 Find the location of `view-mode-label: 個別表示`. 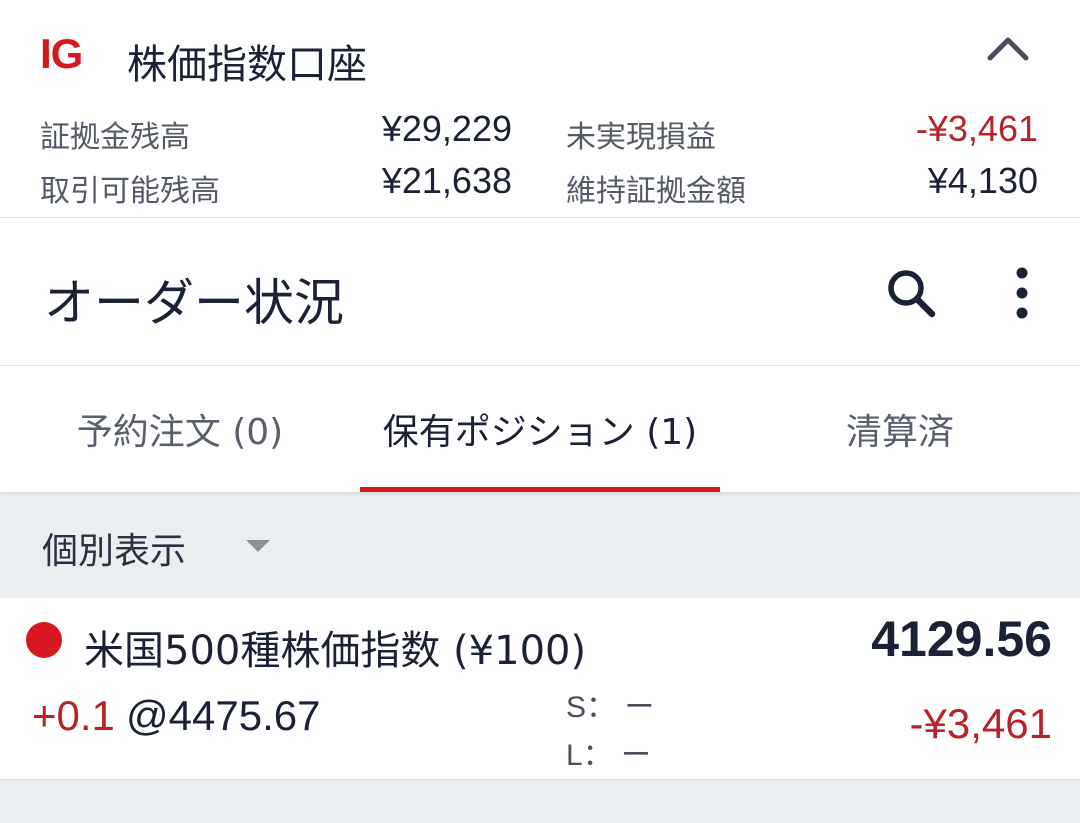

view-mode-label: 個別表示 is located at coordinates (114, 551).